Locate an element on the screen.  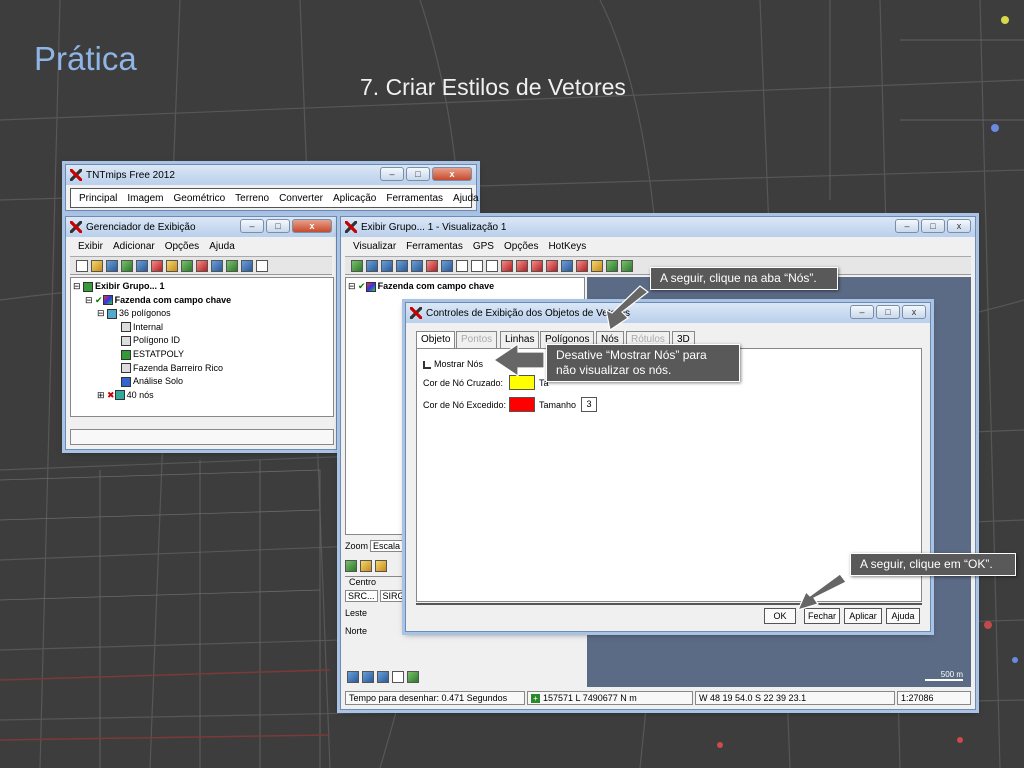
tree-item-group: ⊟ Exibir Grupo... 1 is located at coordinates (203, 287).